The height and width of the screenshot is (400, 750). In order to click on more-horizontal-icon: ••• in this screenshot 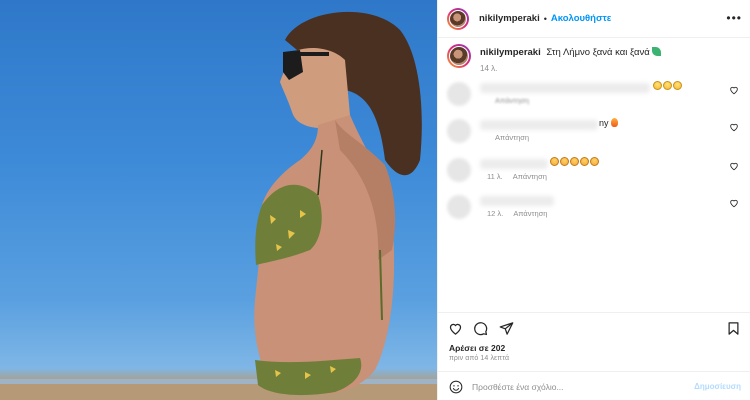, I will do `click(734, 18)`.